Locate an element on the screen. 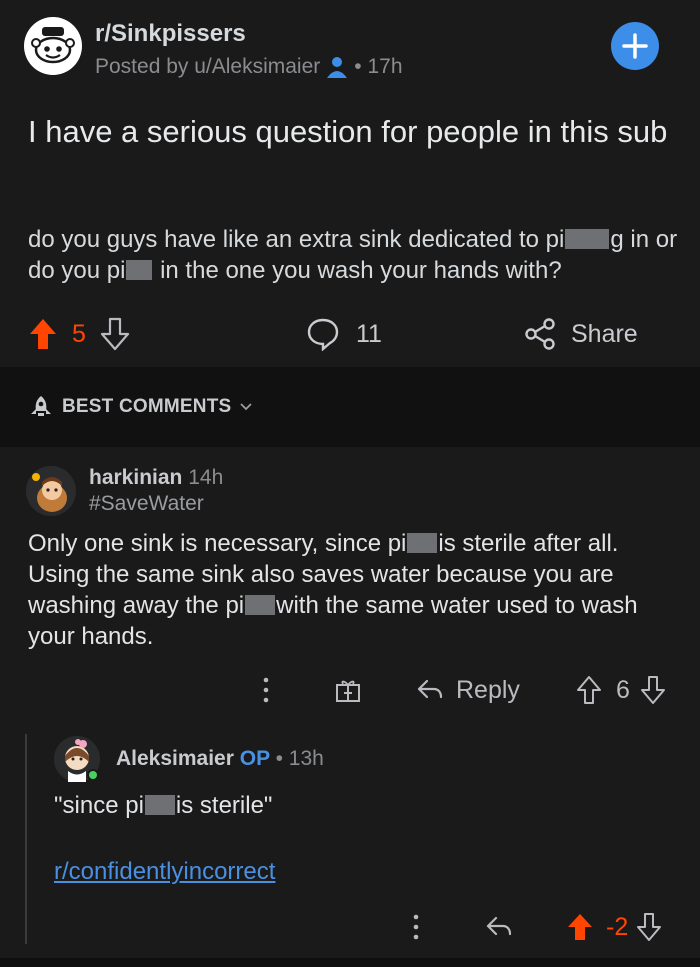  post-body-text: in the one you wash your hands with? is located at coordinates (361, 270).